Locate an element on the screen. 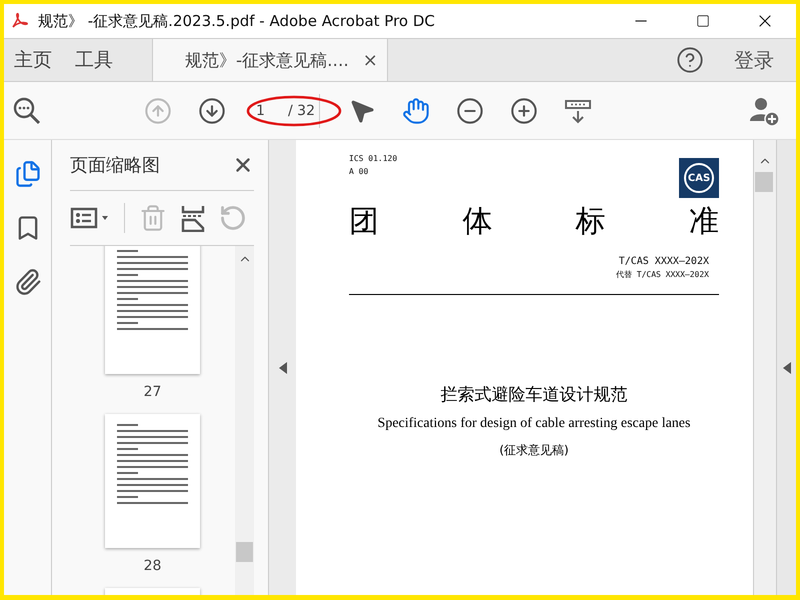 Image resolution: width=800 pixels, height=600 pixels. document-title-english: Specifications for design of cable arresting escape lanes is located at coordinates (534, 424).